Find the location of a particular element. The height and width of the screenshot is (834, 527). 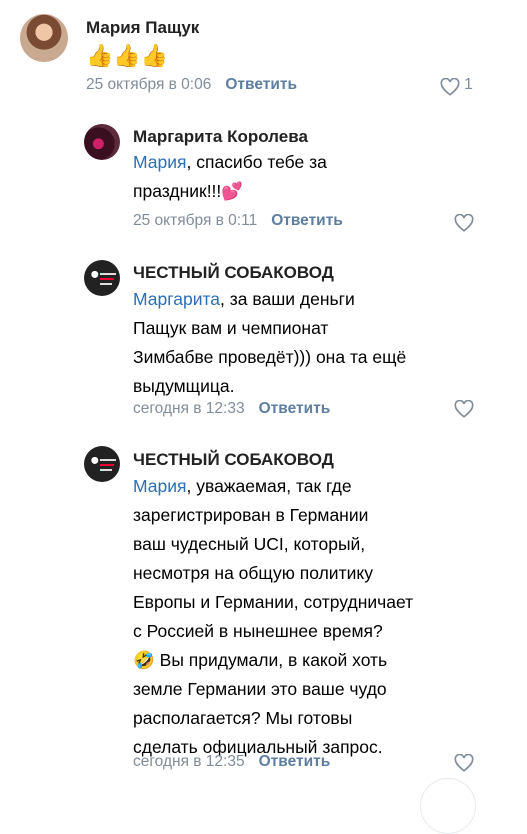

comment-meta: 25 октября в 0:11 Ответить is located at coordinates (238, 221).